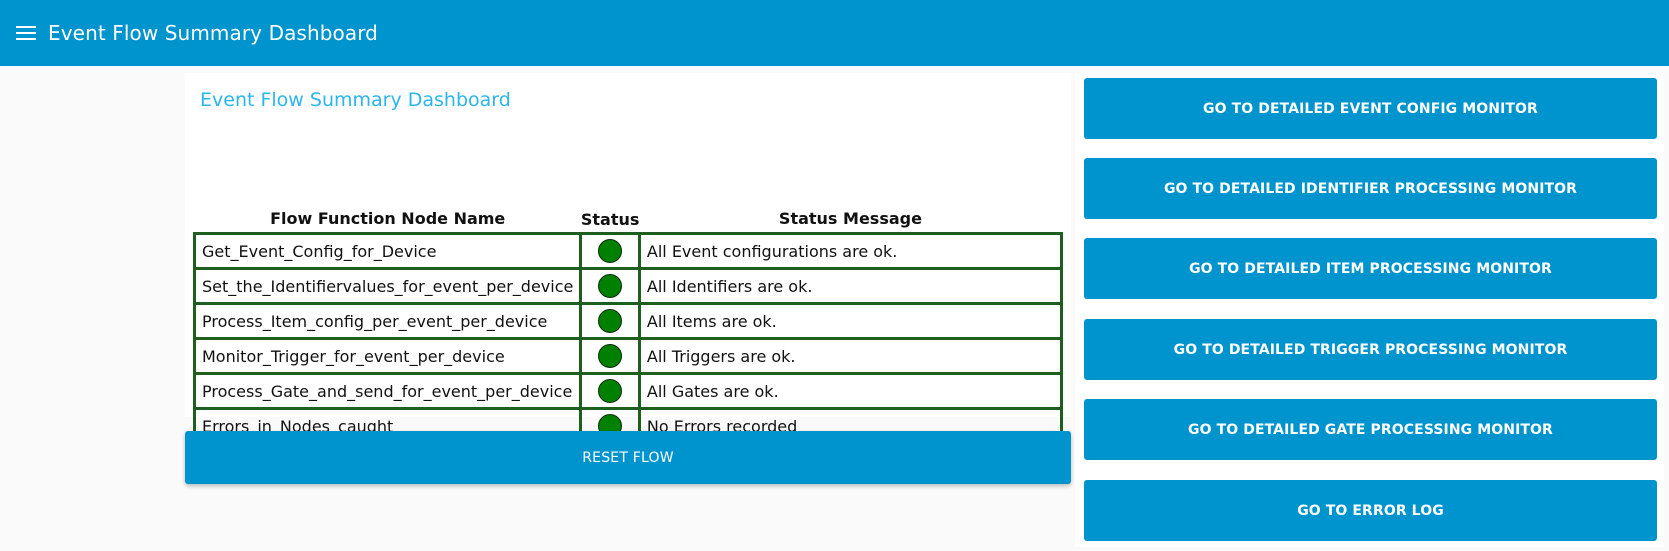 Image resolution: width=1669 pixels, height=551 pixels. What do you see at coordinates (388, 218) in the screenshot?
I see `column-header-node-name: Flow Function Node Name` at bounding box center [388, 218].